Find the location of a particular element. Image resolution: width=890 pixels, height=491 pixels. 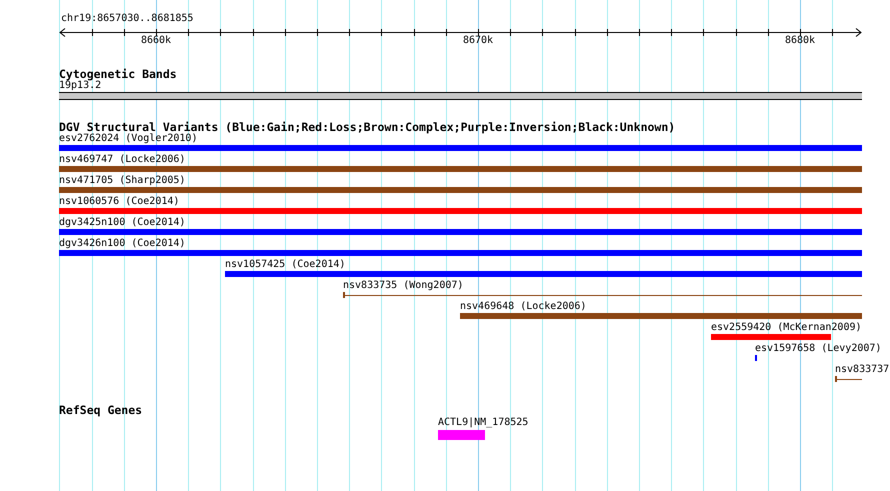

band-label: 19p13.2 is located at coordinates (80, 85).